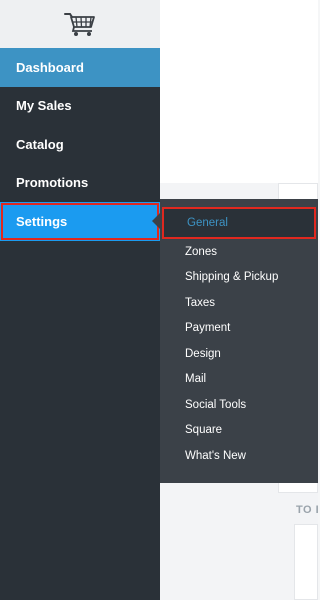 This screenshot has height=600, width=320. I want to click on submenu-item-label: Taxes, so click(200, 302).